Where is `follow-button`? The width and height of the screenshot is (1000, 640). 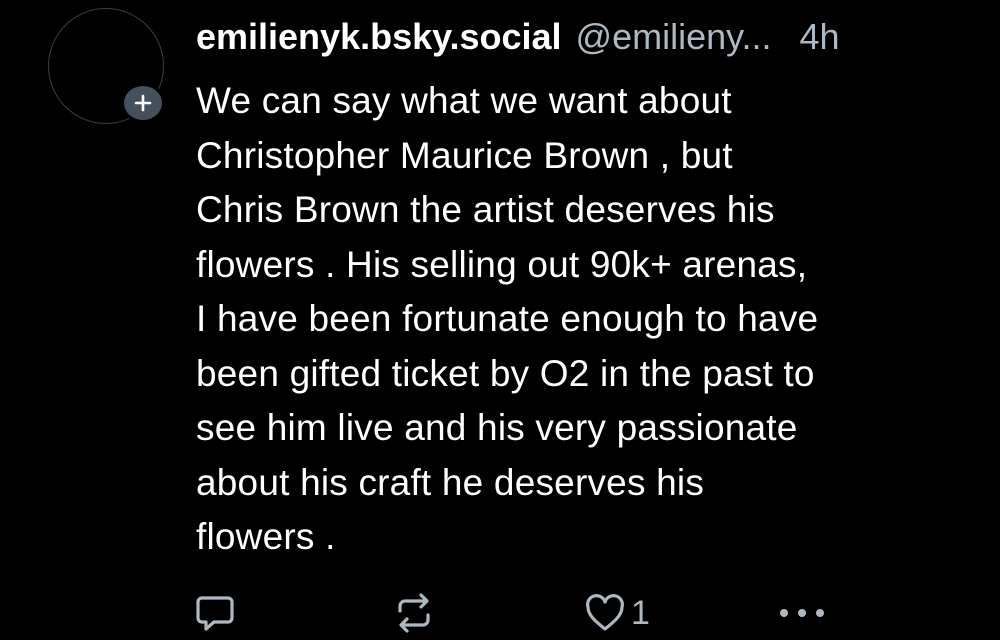 follow-button is located at coordinates (143, 103).